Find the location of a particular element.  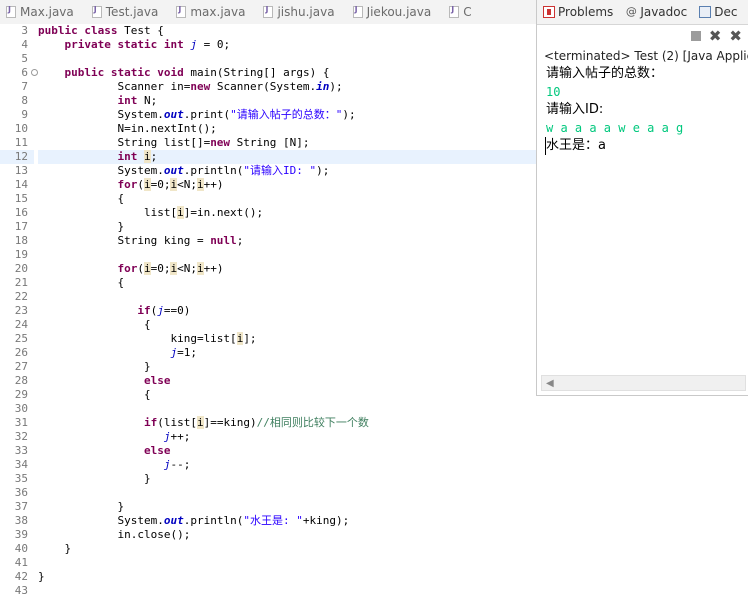

line-number: 13 is located at coordinates (21, 170).